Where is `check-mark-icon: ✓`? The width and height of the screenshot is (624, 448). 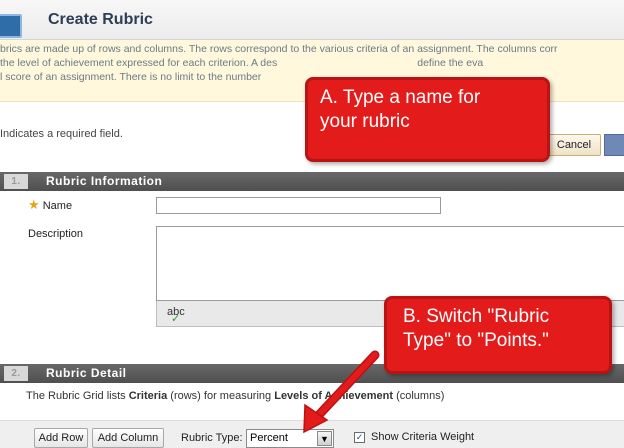
check-mark-icon: ✓ is located at coordinates (176, 319).